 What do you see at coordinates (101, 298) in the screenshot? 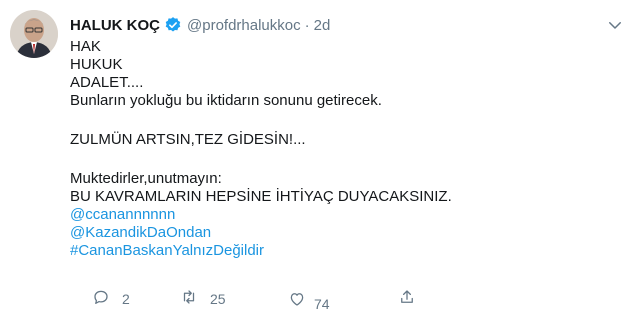
I see `reply-icon` at bounding box center [101, 298].